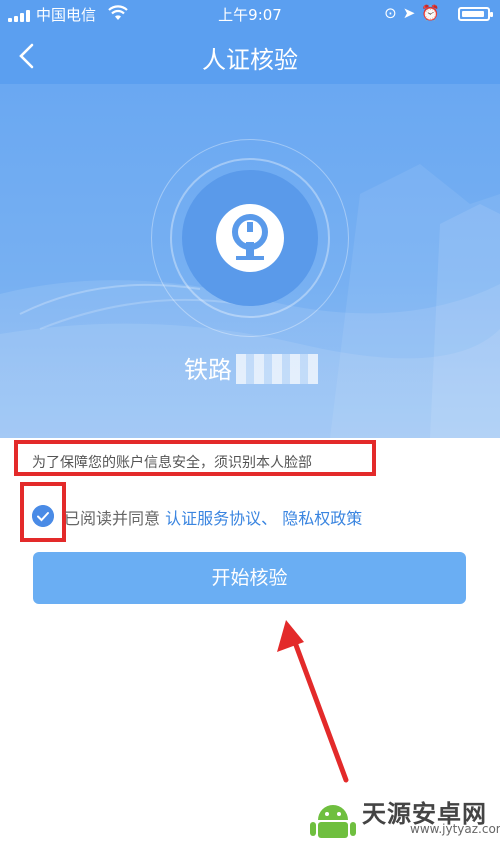 The width and height of the screenshot is (500, 841). What do you see at coordinates (475, 14) in the screenshot?
I see `battery-icon` at bounding box center [475, 14].